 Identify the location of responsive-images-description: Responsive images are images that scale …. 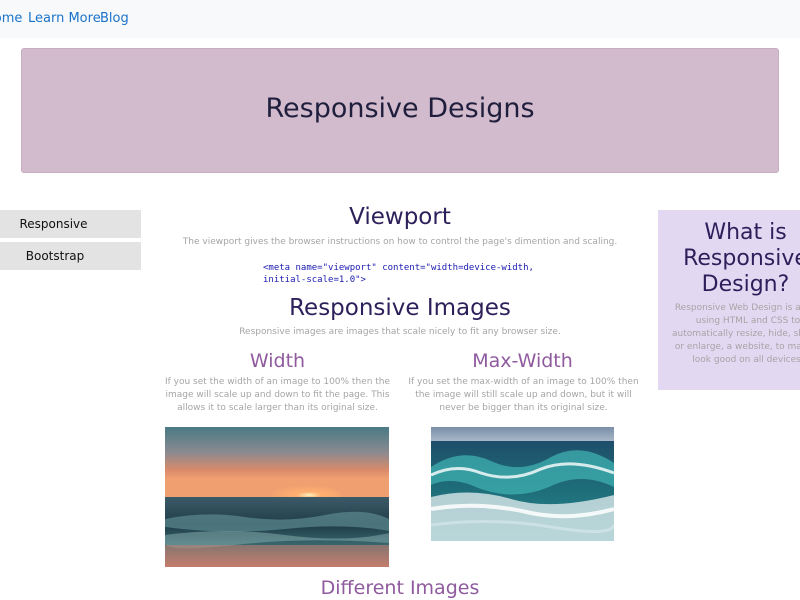
(400, 332).